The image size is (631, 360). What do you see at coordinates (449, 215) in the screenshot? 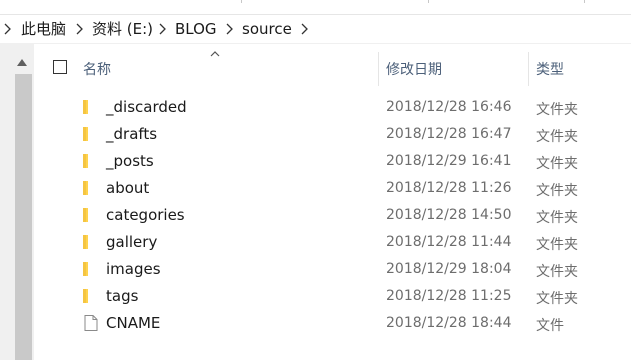
I see `file-date: 2018/12/28 14:50` at bounding box center [449, 215].